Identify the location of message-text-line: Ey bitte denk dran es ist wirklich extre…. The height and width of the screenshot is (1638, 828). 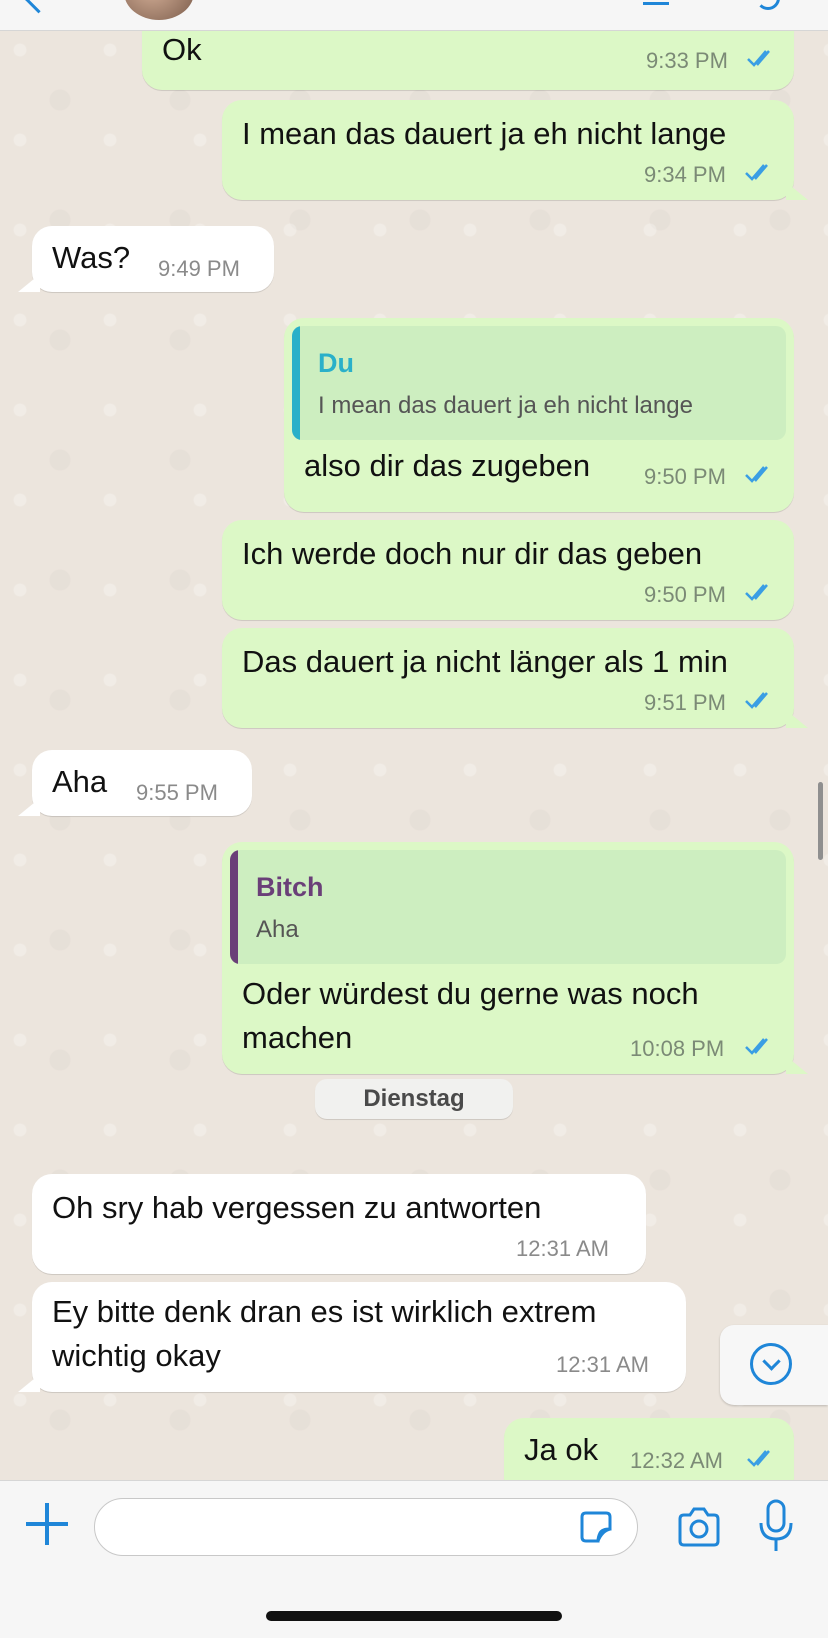
(324, 1311).